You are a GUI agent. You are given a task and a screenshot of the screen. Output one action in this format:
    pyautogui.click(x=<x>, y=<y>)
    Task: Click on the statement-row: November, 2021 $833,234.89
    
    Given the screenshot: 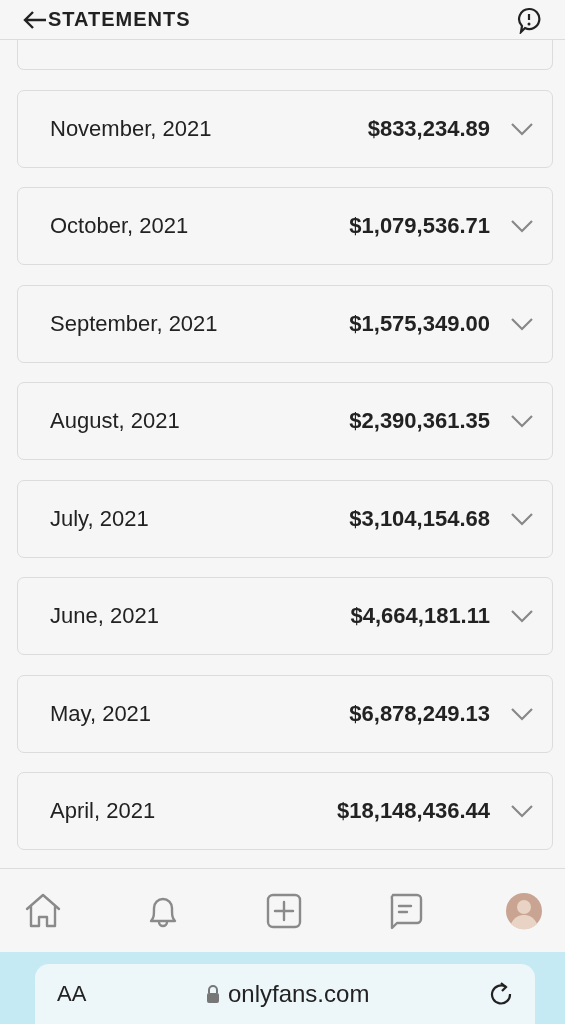 What is the action you would take?
    pyautogui.click(x=285, y=128)
    